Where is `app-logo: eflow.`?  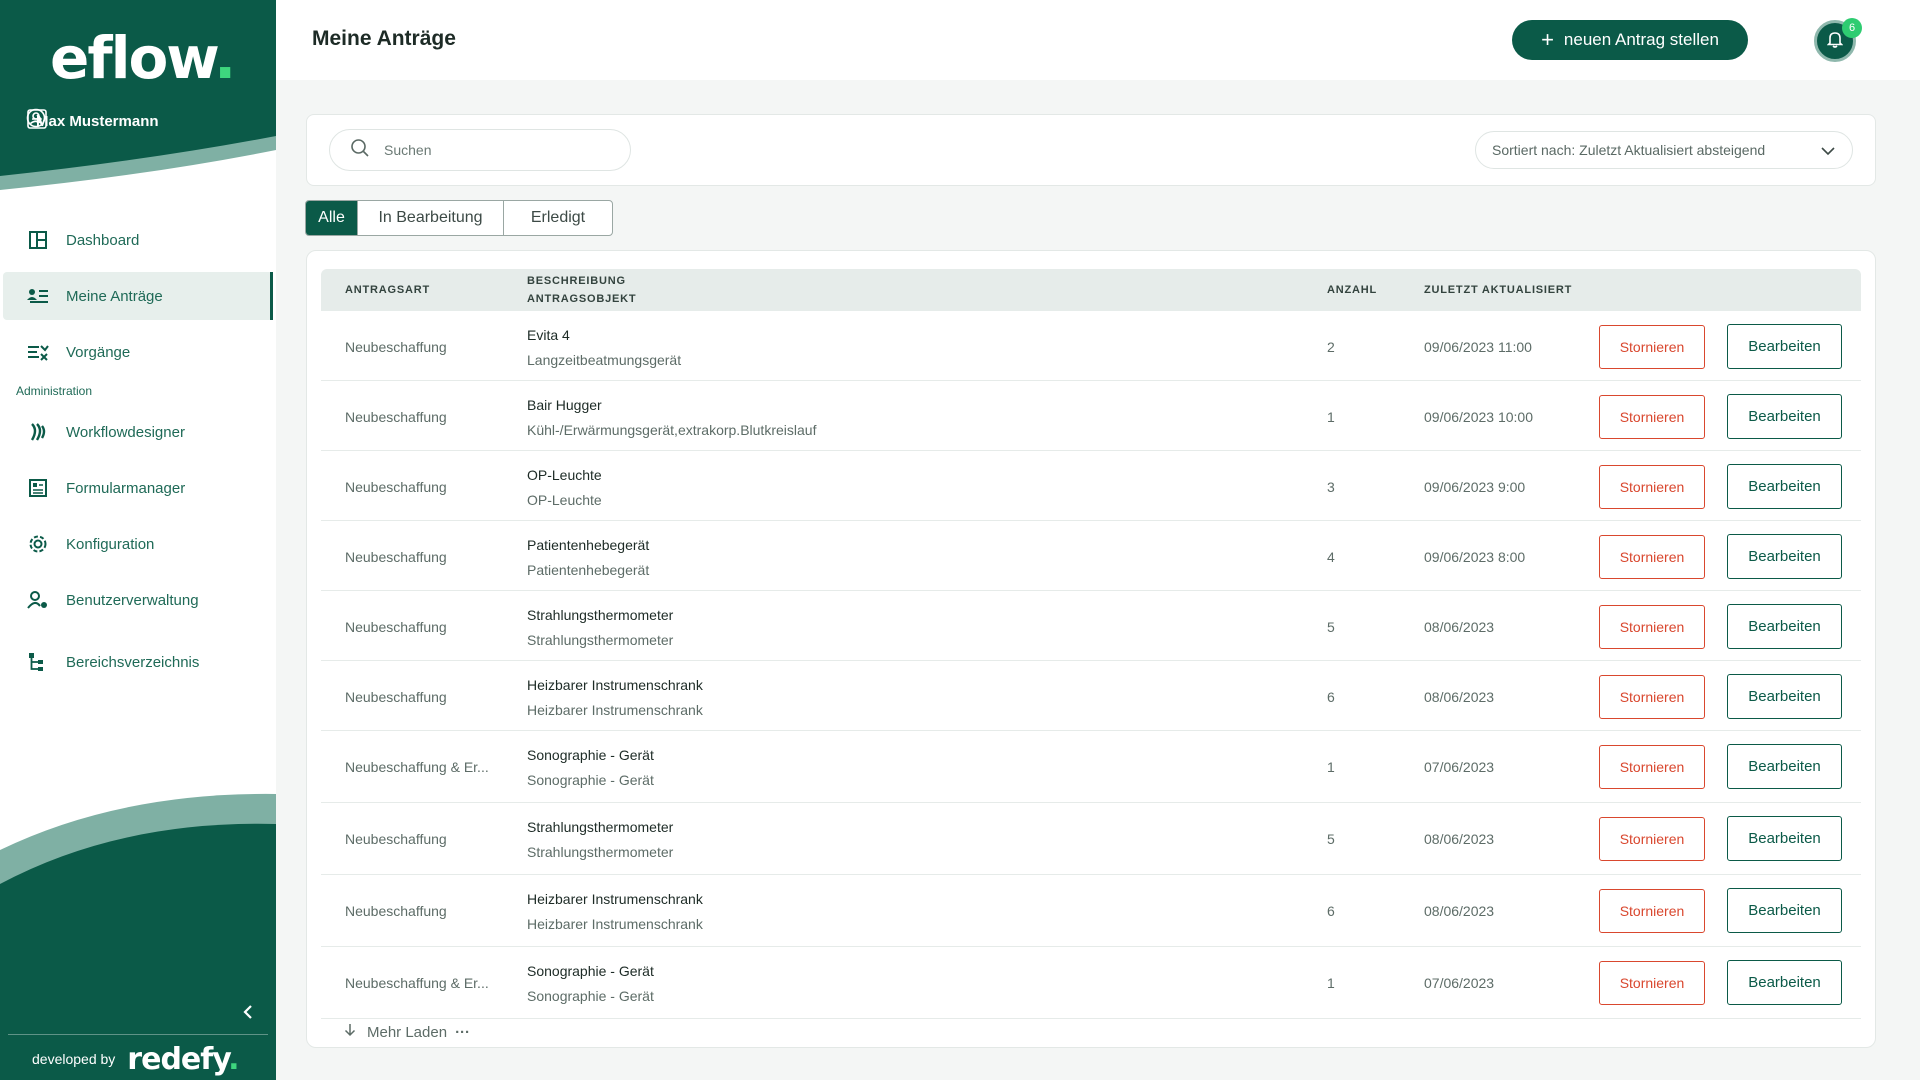
app-logo: eflow. is located at coordinates (143, 58).